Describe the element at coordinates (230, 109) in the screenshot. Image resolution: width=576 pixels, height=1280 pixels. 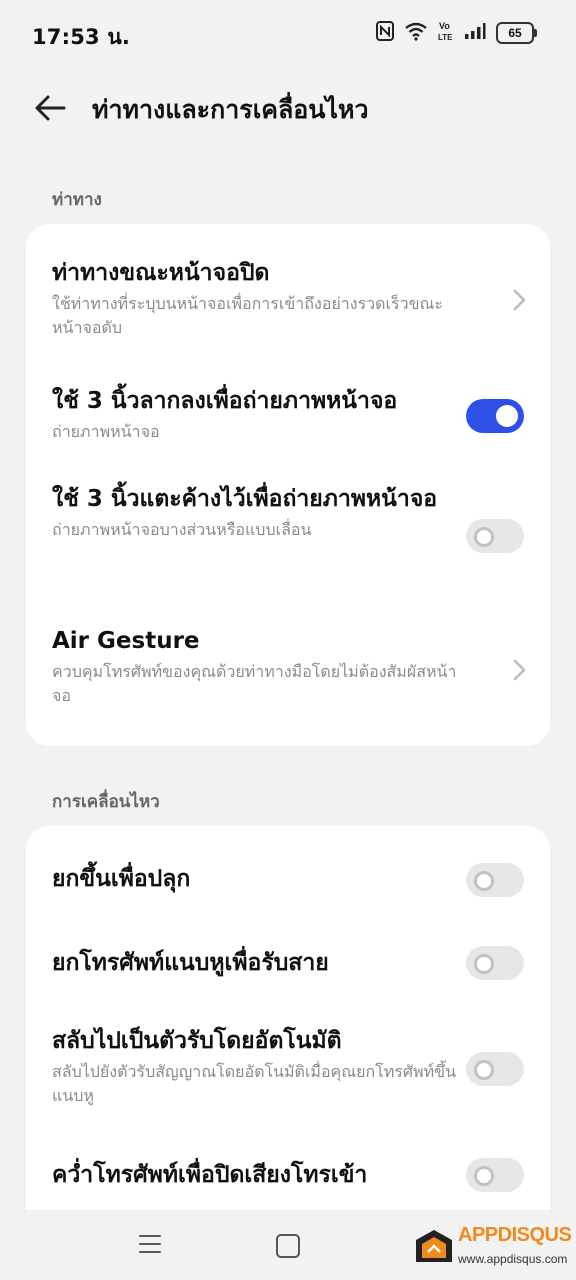
I see `page-title: ท่าทางและการเคลื่อนไหว` at that location.